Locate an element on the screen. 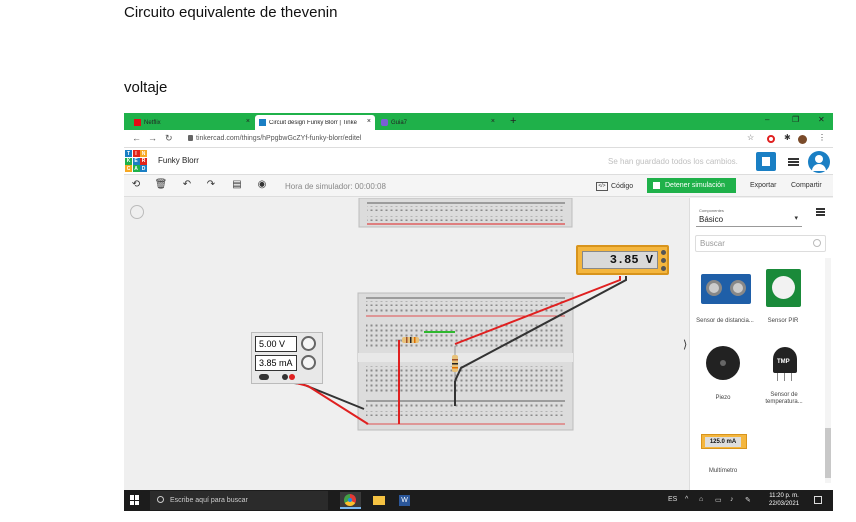 This screenshot has height=522, width=856. power-switch is located at coordinates (264, 377).